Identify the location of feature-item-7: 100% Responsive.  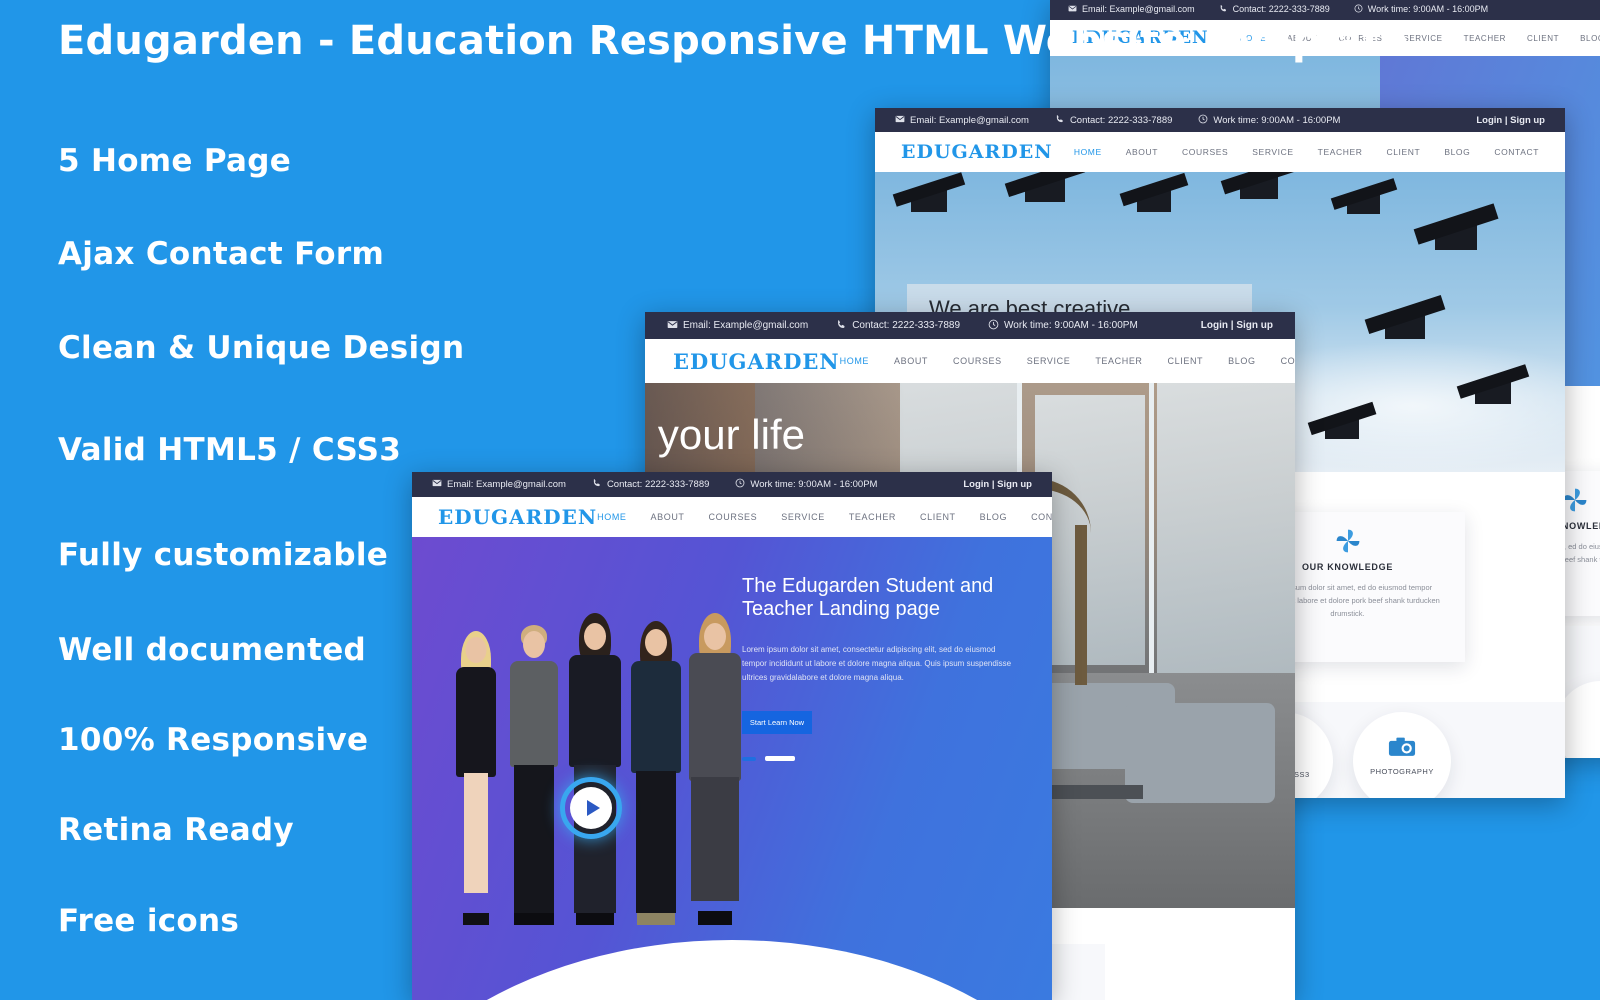
(213, 740).